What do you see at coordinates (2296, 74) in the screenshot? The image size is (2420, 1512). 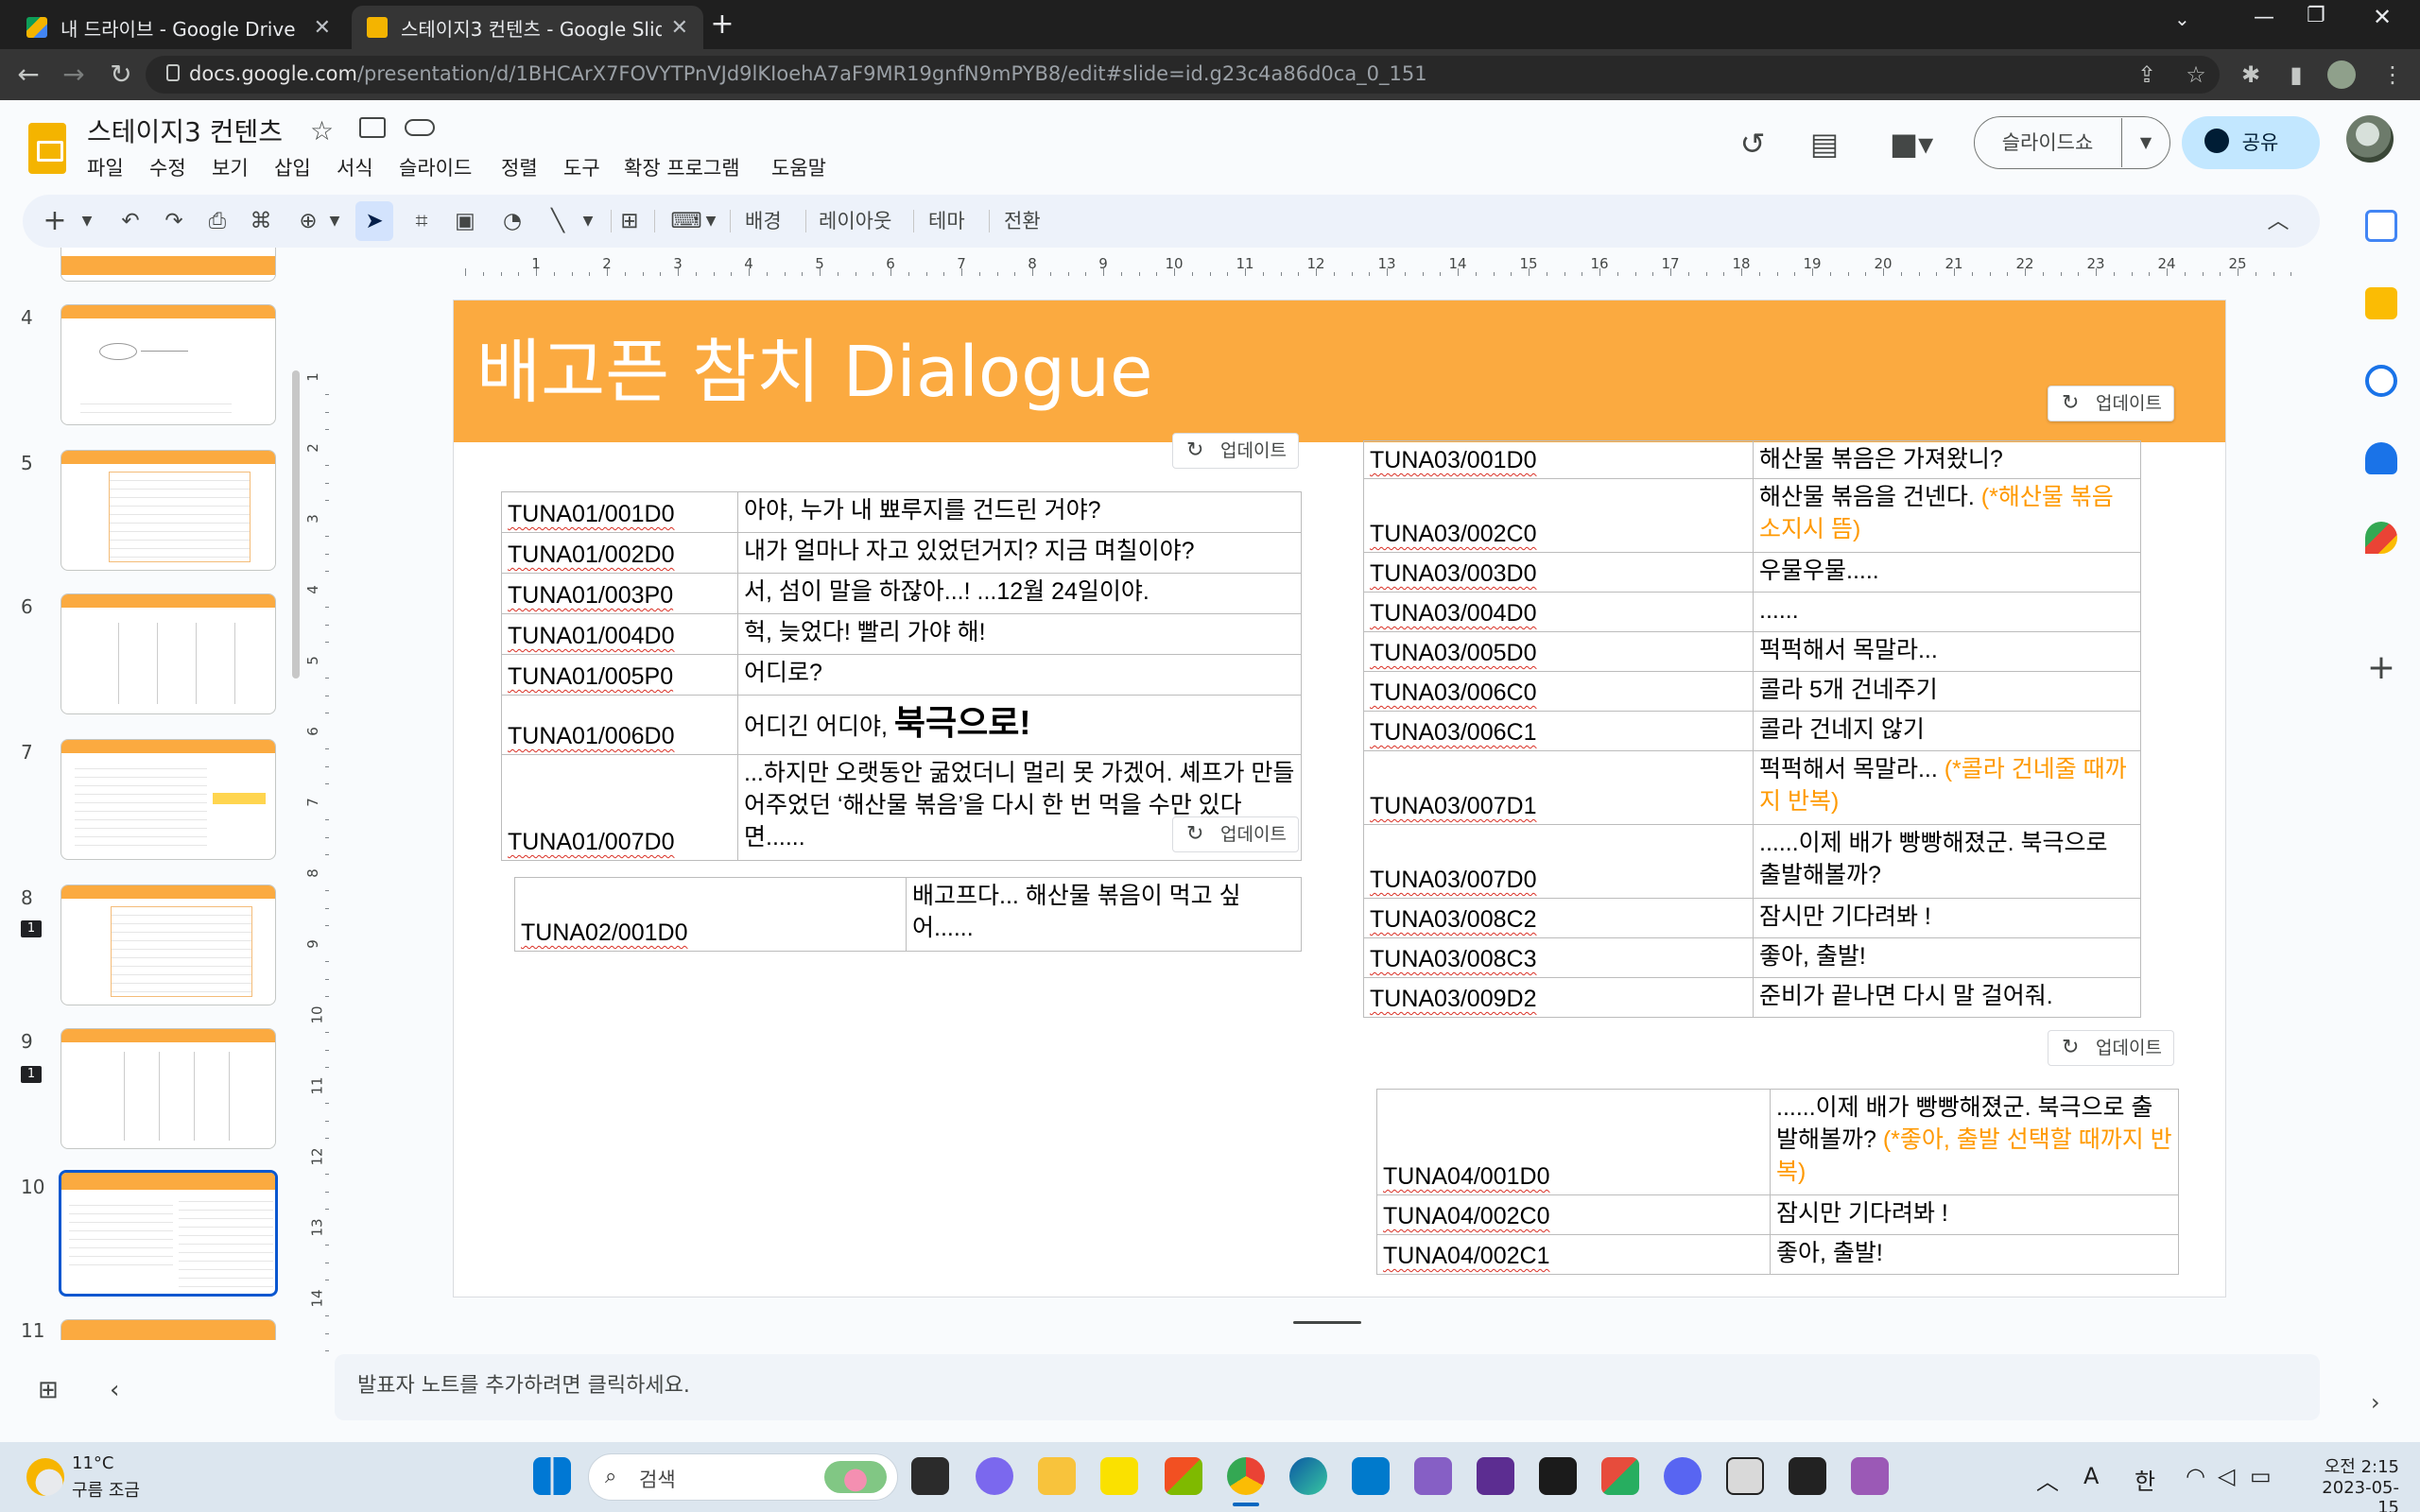 I see `side-panel-icon: ▮` at bounding box center [2296, 74].